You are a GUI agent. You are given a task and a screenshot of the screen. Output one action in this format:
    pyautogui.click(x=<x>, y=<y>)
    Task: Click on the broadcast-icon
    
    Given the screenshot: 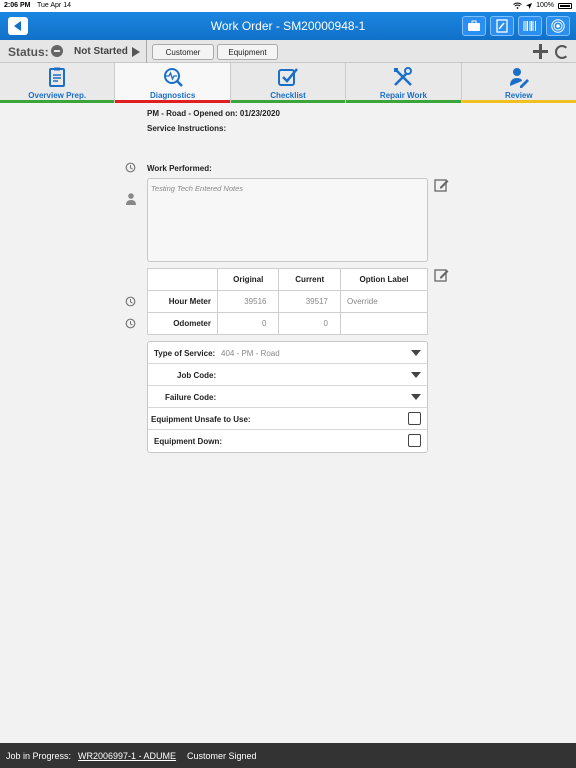 What is the action you would take?
    pyautogui.click(x=558, y=26)
    